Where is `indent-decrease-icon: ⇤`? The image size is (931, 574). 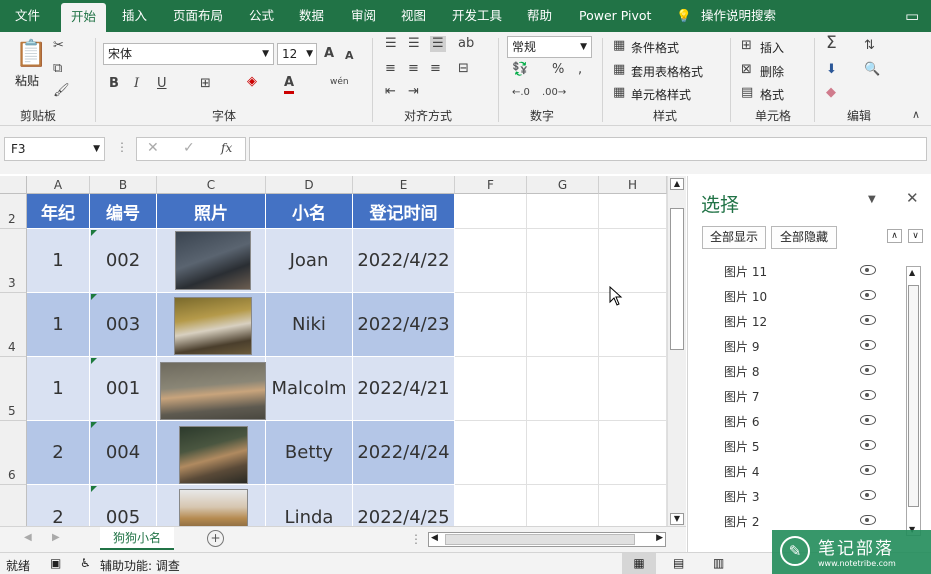
indent-decrease-icon: ⇤ is located at coordinates (390, 92).